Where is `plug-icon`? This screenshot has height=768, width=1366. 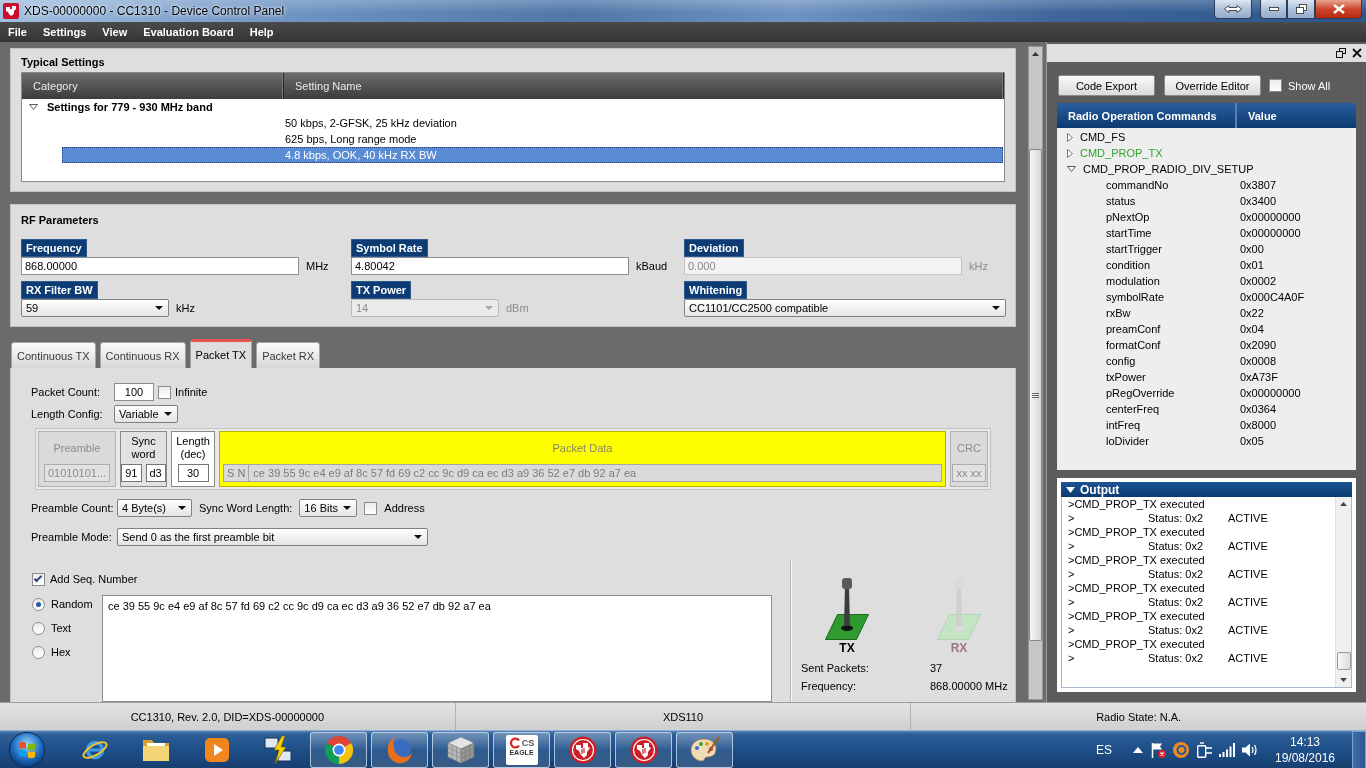 plug-icon is located at coordinates (1204, 749).